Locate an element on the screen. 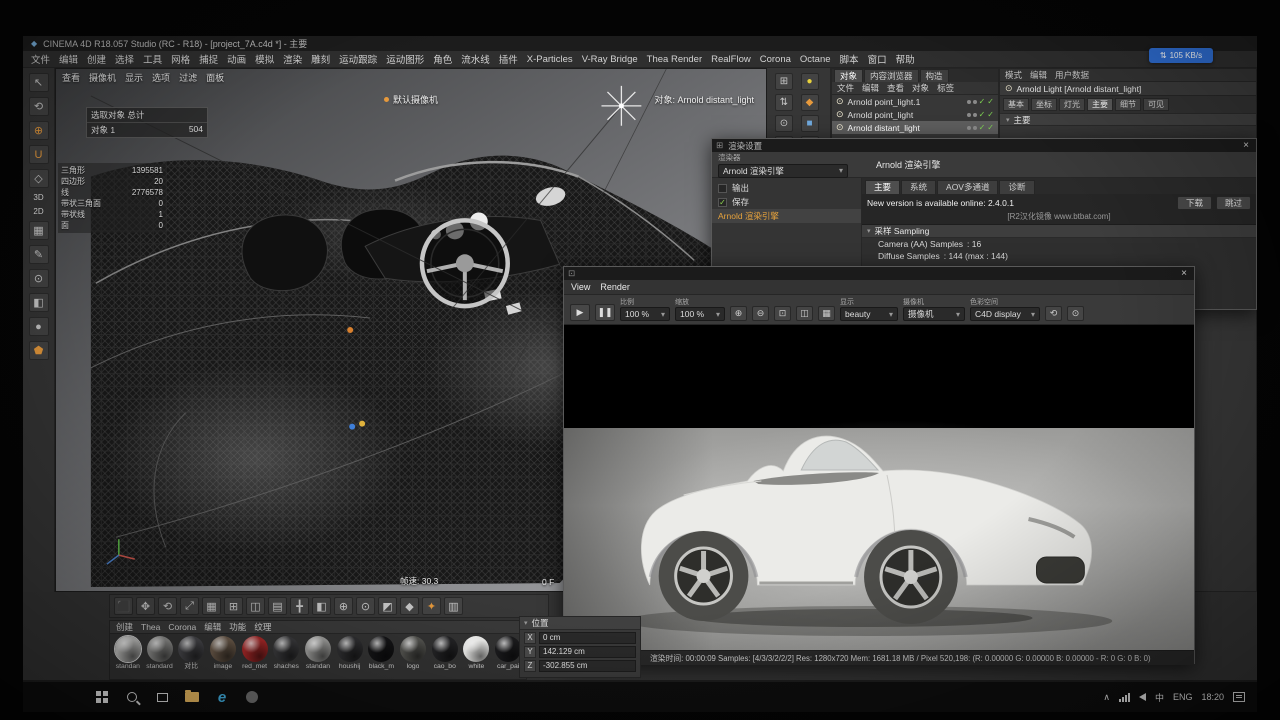  om-menu-item: 编辑 is located at coordinates (870, 88).